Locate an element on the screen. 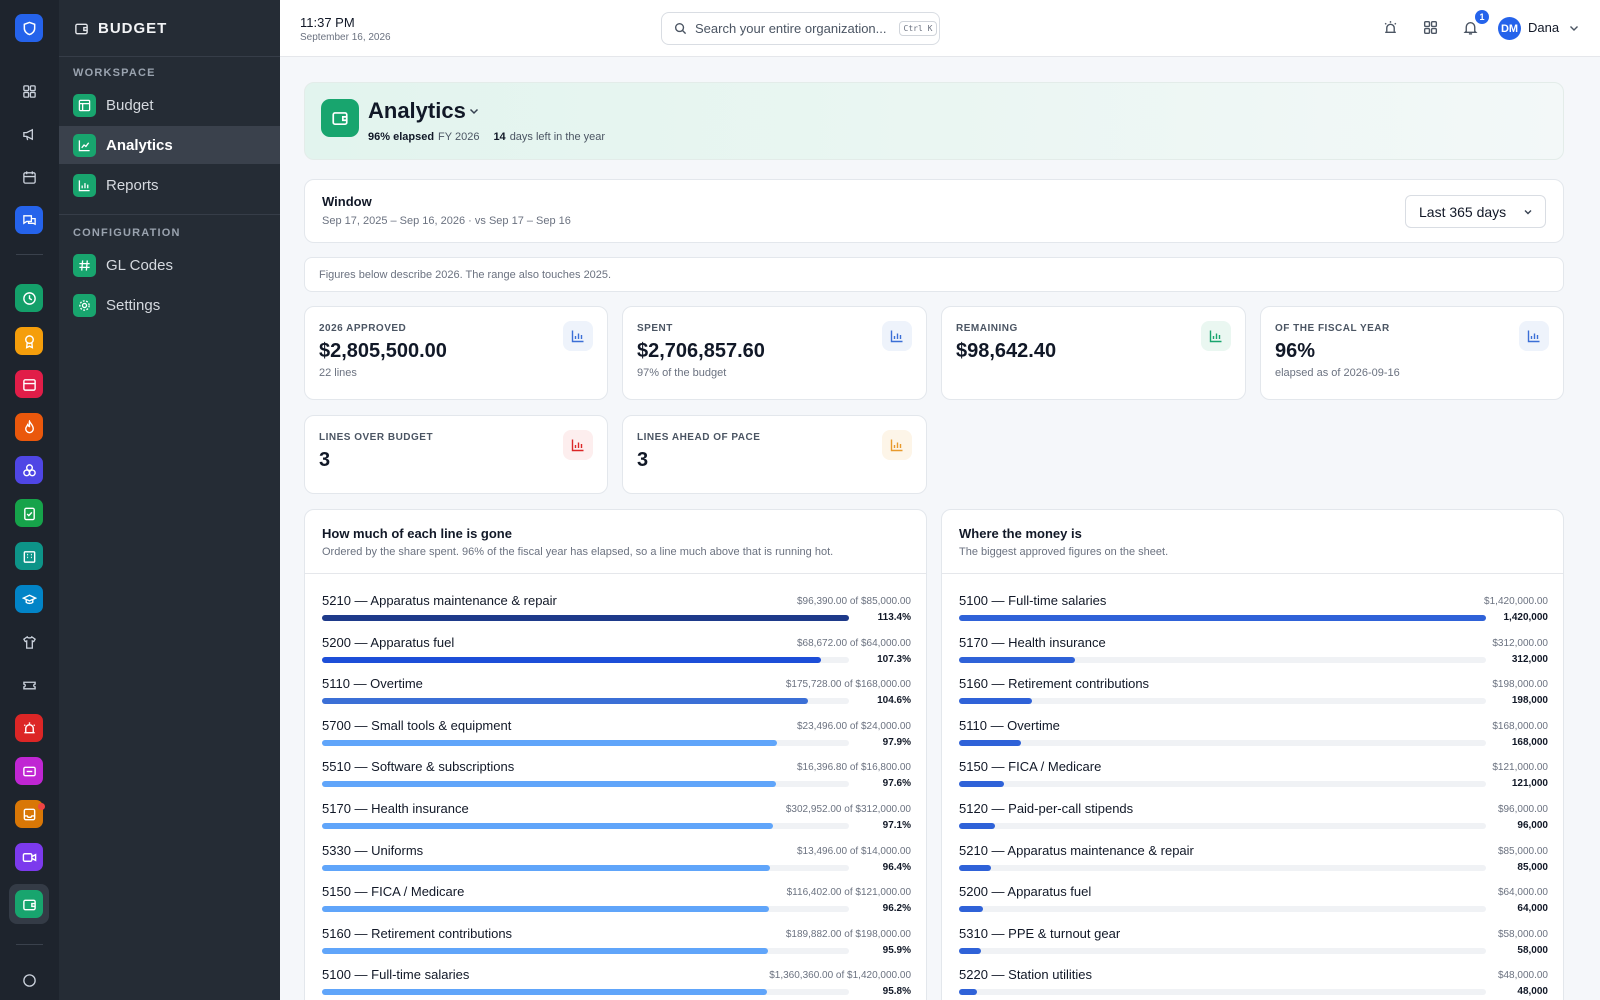  user-name: Dana is located at coordinates (1543, 27).